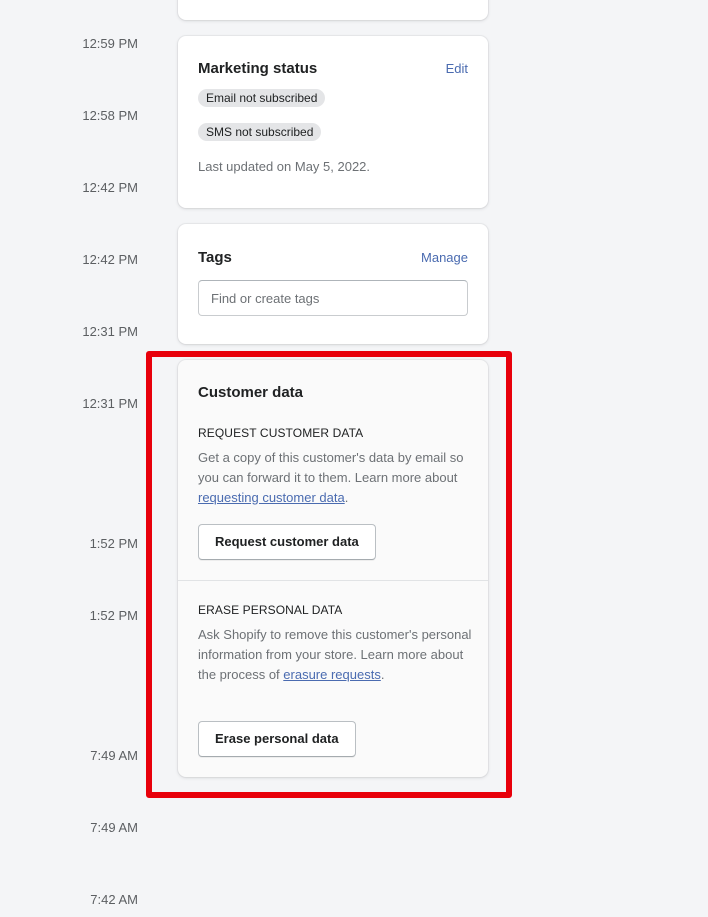 The height and width of the screenshot is (917, 708). Describe the element at coordinates (251, 392) in the screenshot. I see `customer-data-title: Customer data` at that location.